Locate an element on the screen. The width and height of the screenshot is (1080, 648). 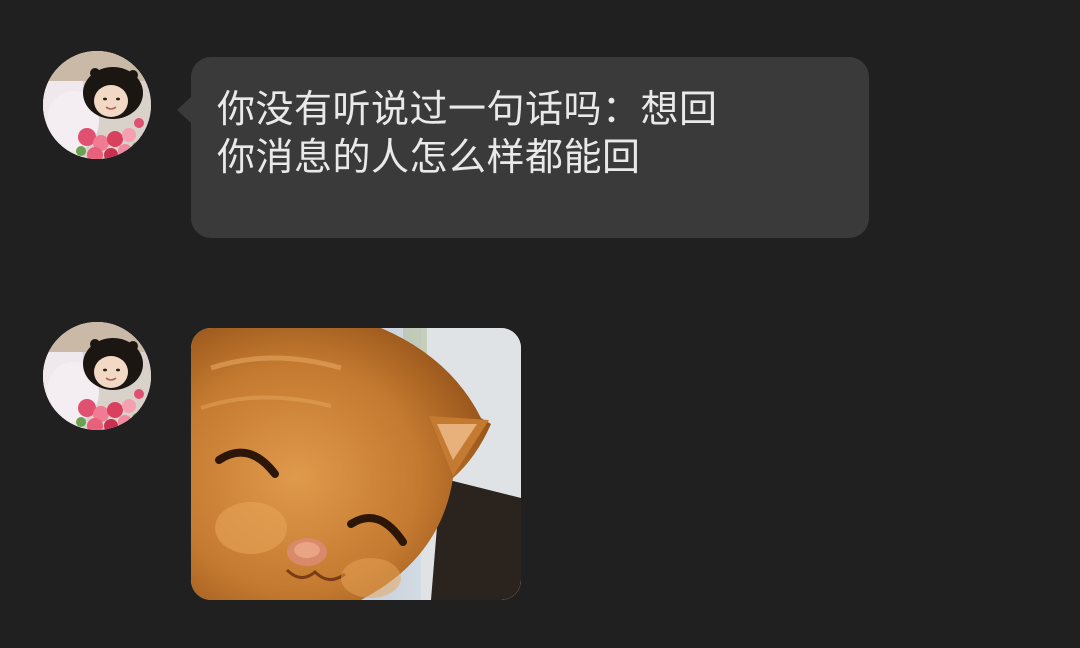
message-text-line: 你没有听说过一句话吗：想回 is located at coordinates (467, 109).